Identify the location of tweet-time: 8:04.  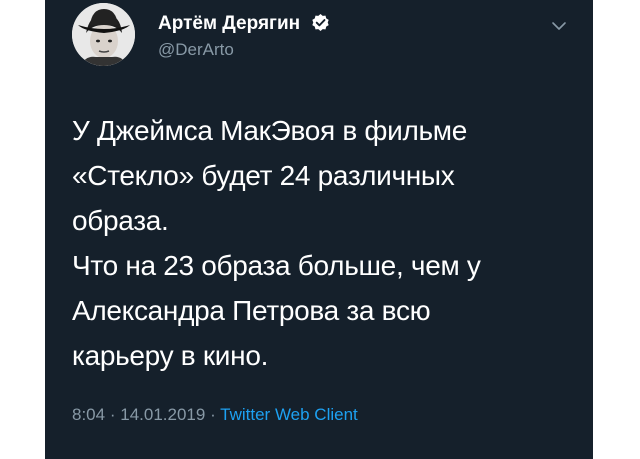
(88, 414).